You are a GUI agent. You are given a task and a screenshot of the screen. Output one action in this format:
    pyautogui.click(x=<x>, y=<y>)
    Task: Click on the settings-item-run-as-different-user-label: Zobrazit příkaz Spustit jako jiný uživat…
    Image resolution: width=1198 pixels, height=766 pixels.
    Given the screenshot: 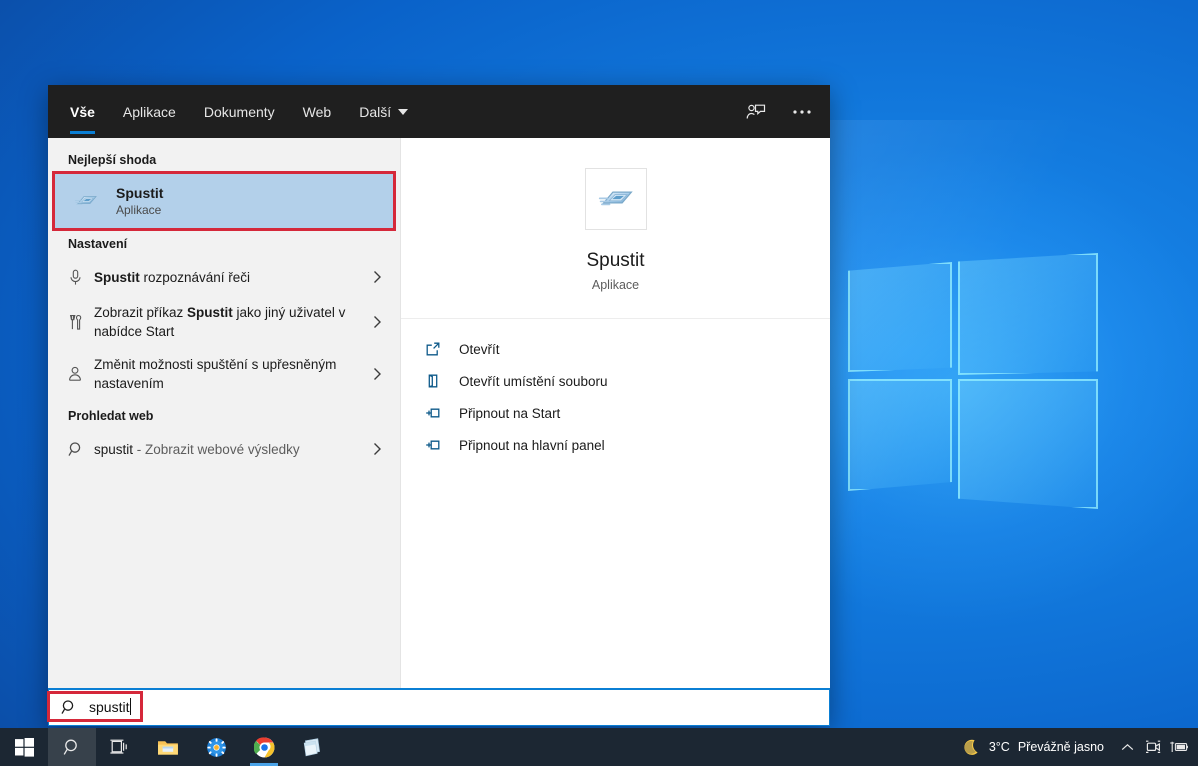 What is the action you would take?
    pyautogui.click(x=231, y=322)
    